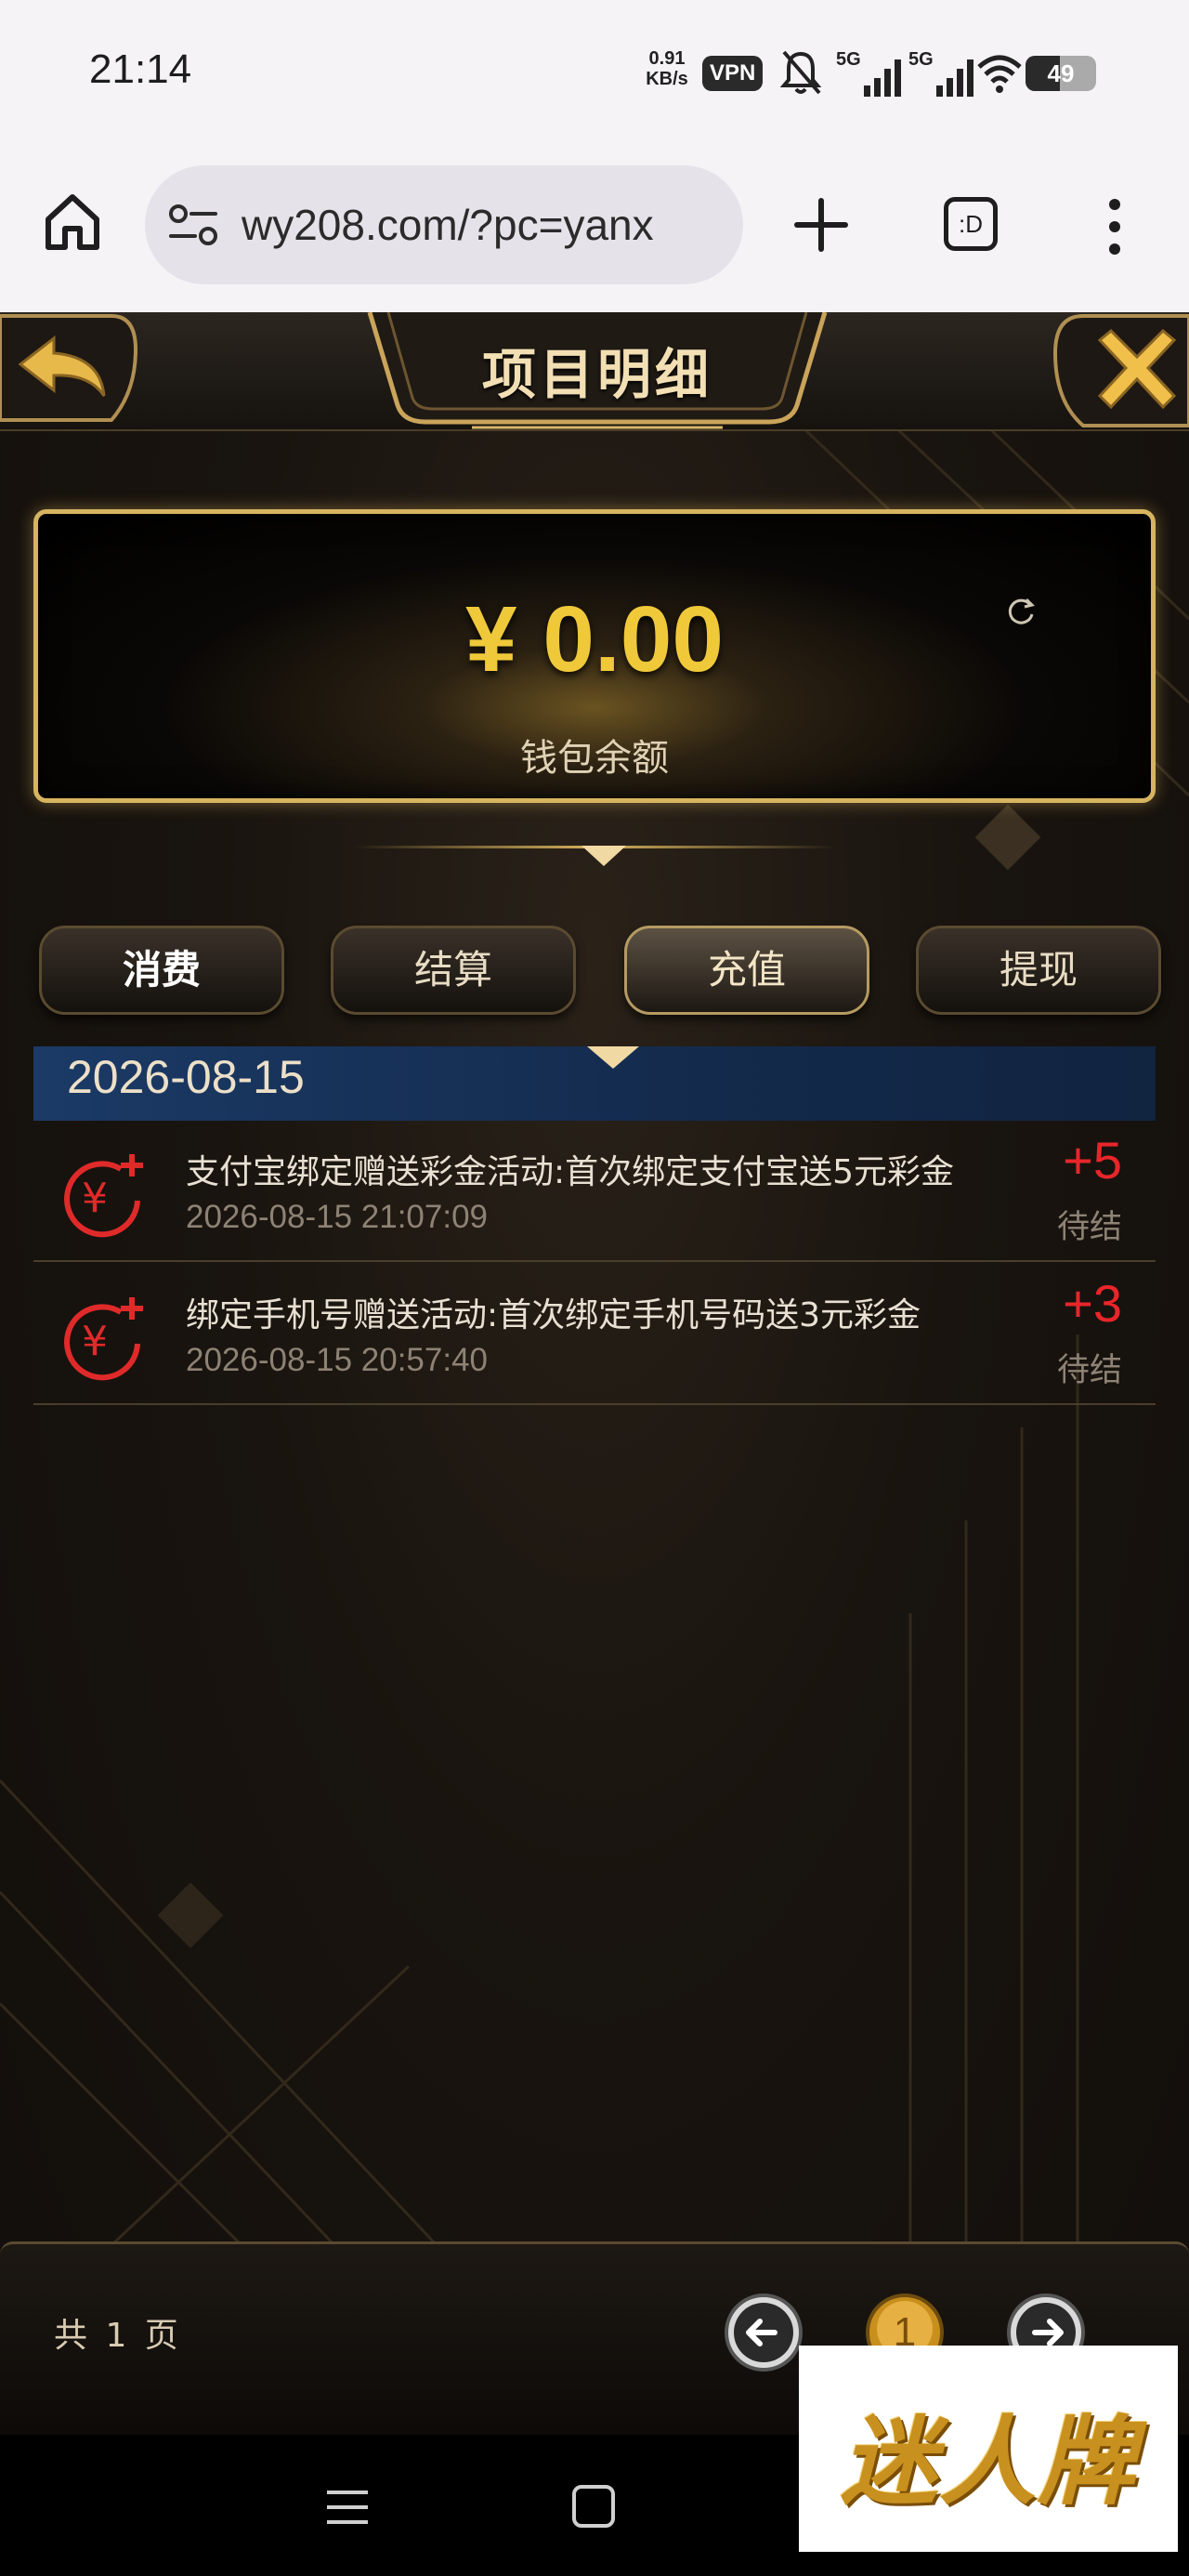  I want to click on page-title: 项目明细, so click(596, 374).